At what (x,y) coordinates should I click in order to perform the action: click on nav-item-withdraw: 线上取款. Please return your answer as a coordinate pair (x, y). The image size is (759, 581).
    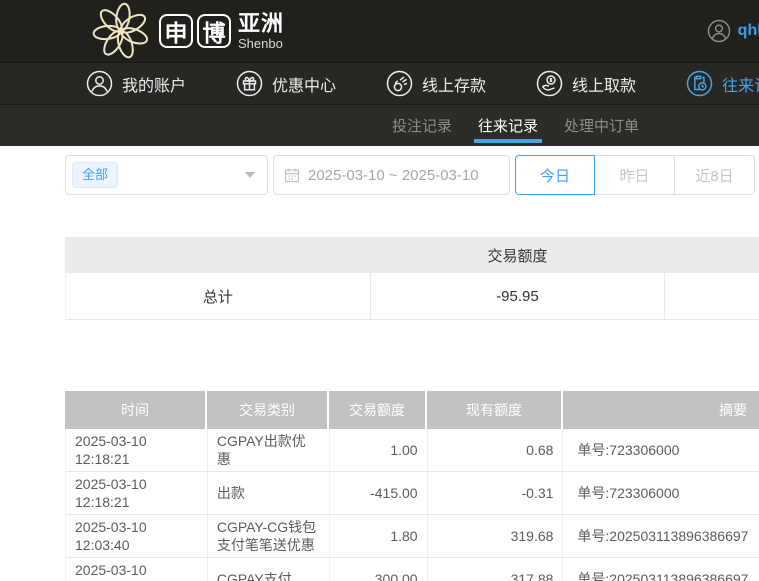
    Looking at the image, I should click on (586, 83).